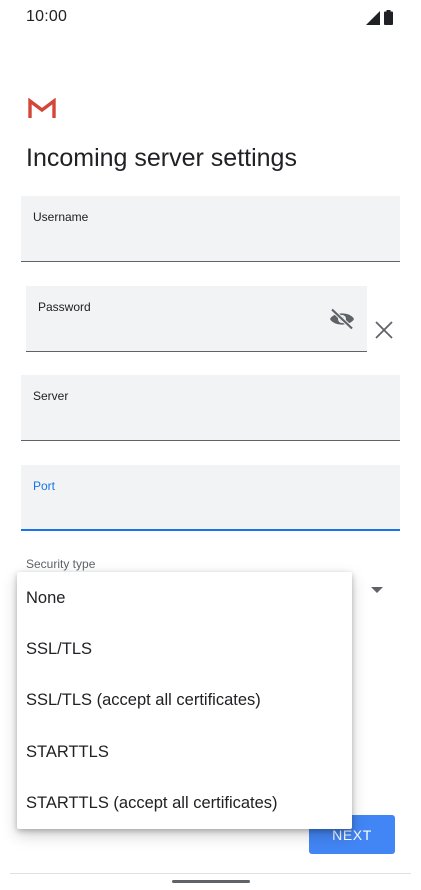 This screenshot has width=421, height=890. I want to click on server-field: Server, so click(210, 408).